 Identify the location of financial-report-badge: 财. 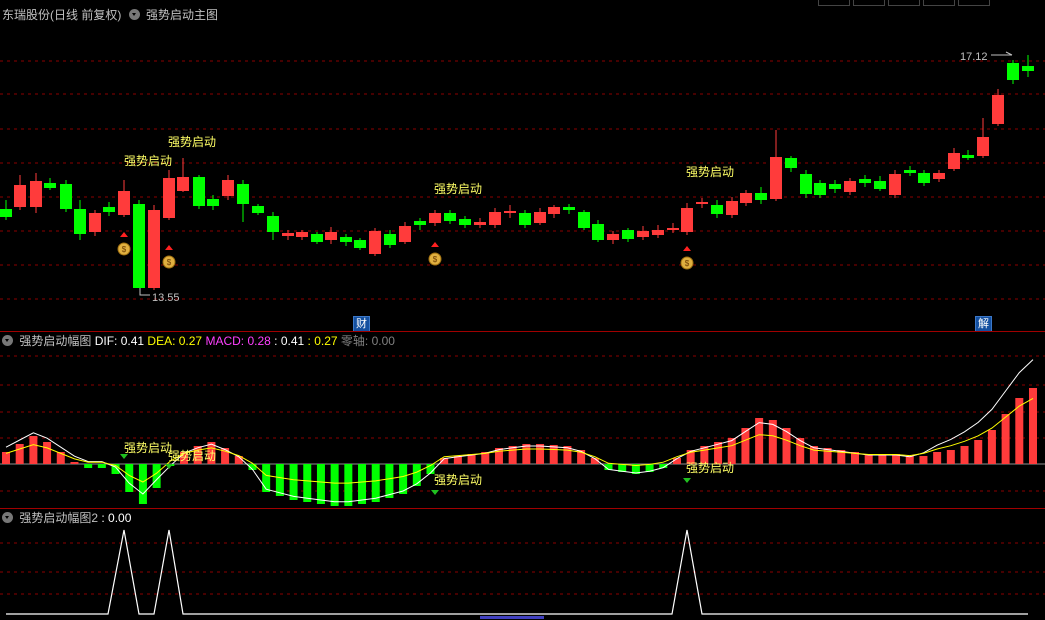
(361, 324).